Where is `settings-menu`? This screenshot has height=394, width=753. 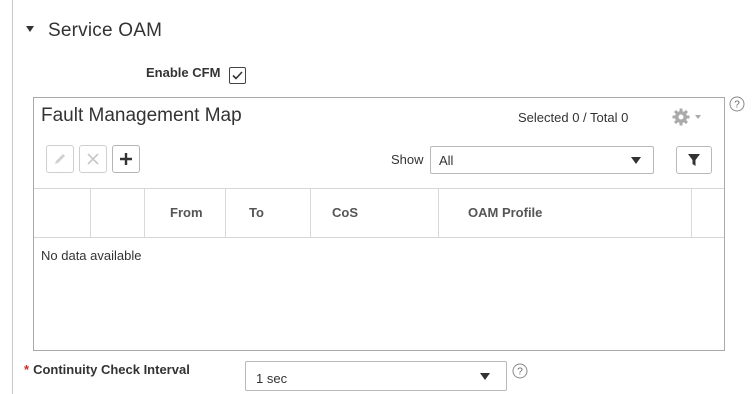
settings-menu is located at coordinates (687, 117).